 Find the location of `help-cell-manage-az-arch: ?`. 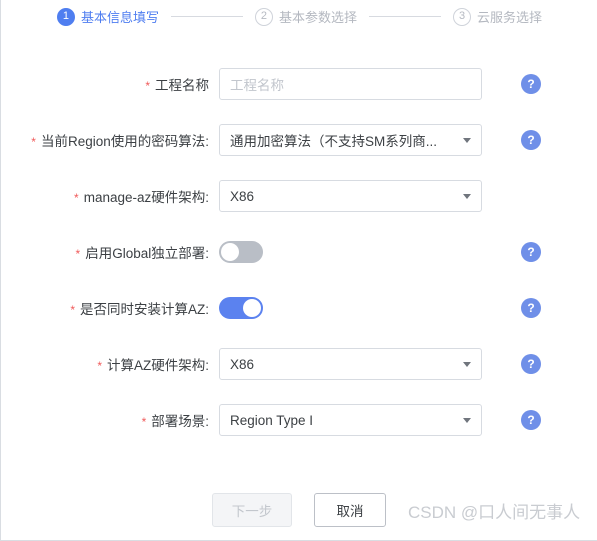

help-cell-manage-az-arch: ? is located at coordinates (534, 196).